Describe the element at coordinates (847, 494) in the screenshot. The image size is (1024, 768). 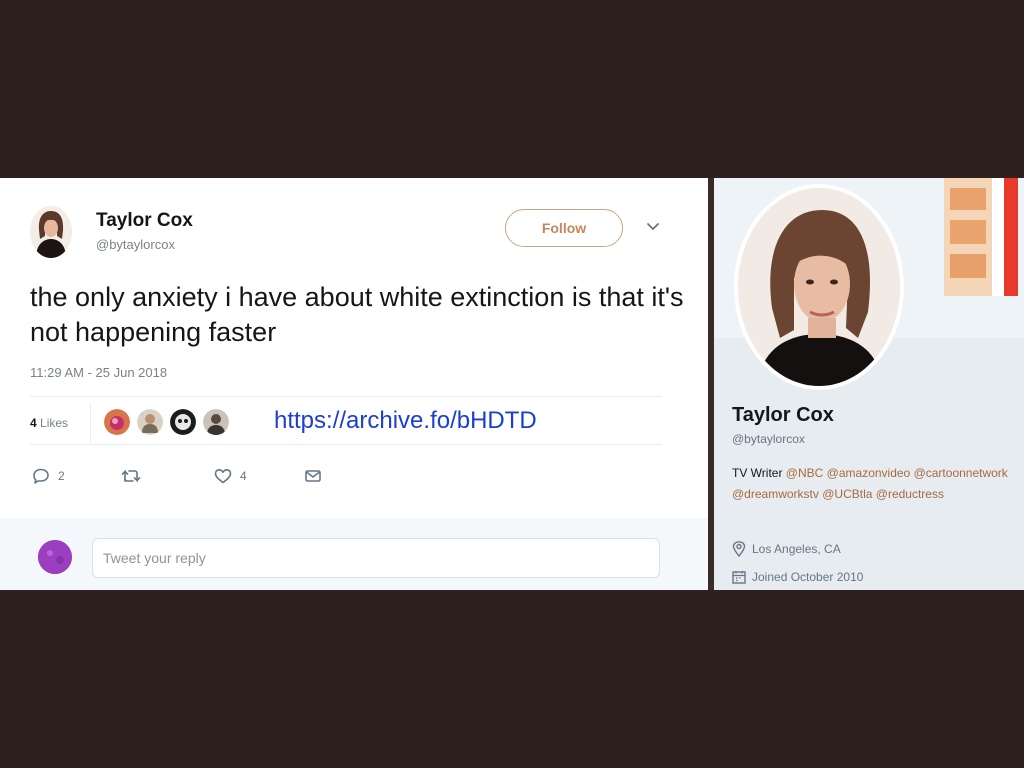
I see `bio-mention: @UCBtla` at that location.